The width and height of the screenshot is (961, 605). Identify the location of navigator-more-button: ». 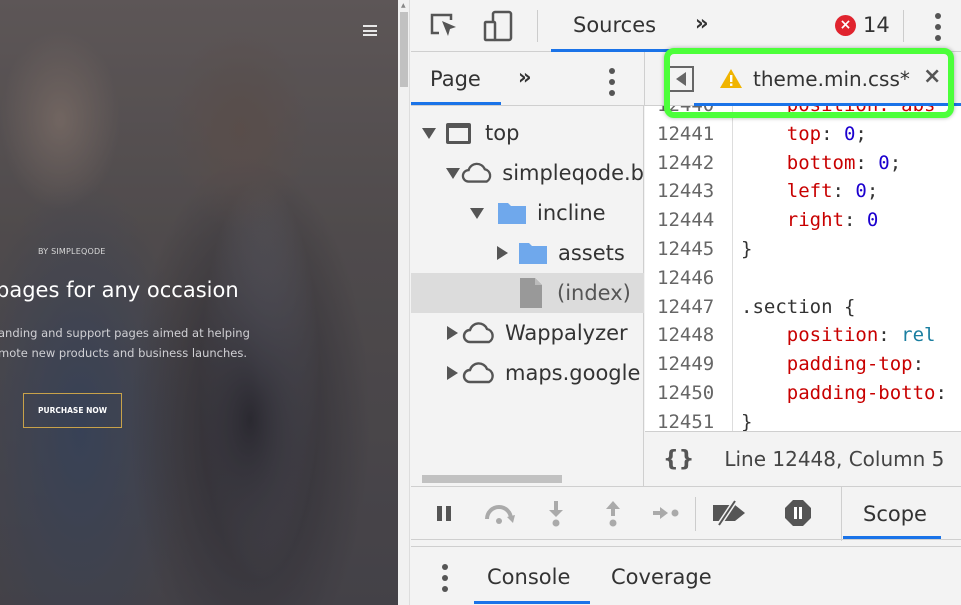
(525, 77).